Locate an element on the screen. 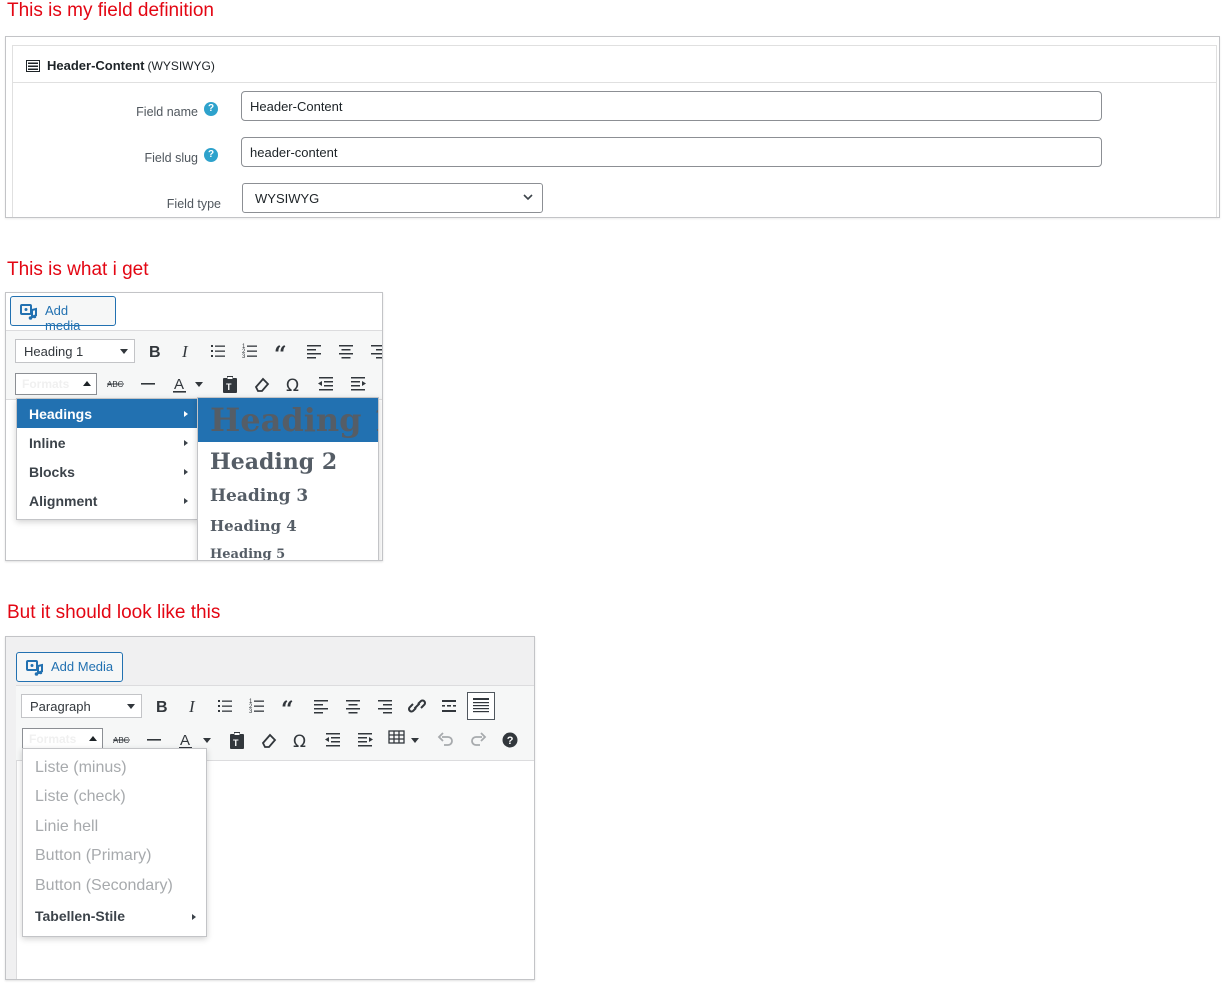 The width and height of the screenshot is (1224, 984). menu-item-label: Headings is located at coordinates (61, 414).